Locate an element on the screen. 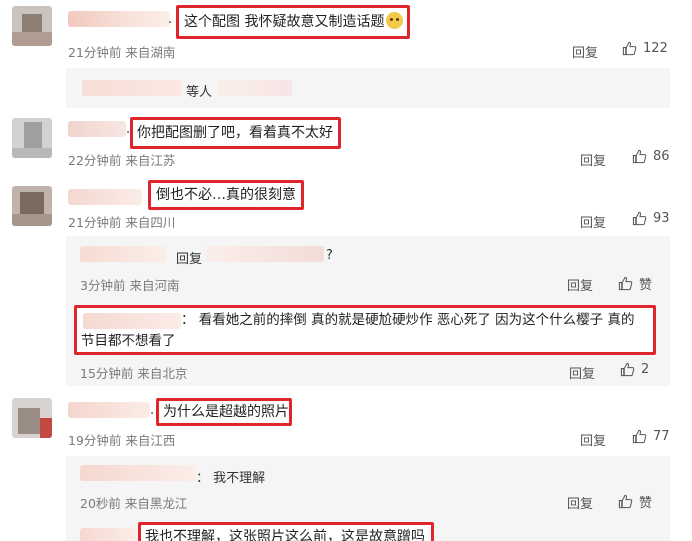 This screenshot has height=541, width=692. comment-text: 为什么是超越的照片 is located at coordinates (226, 412).